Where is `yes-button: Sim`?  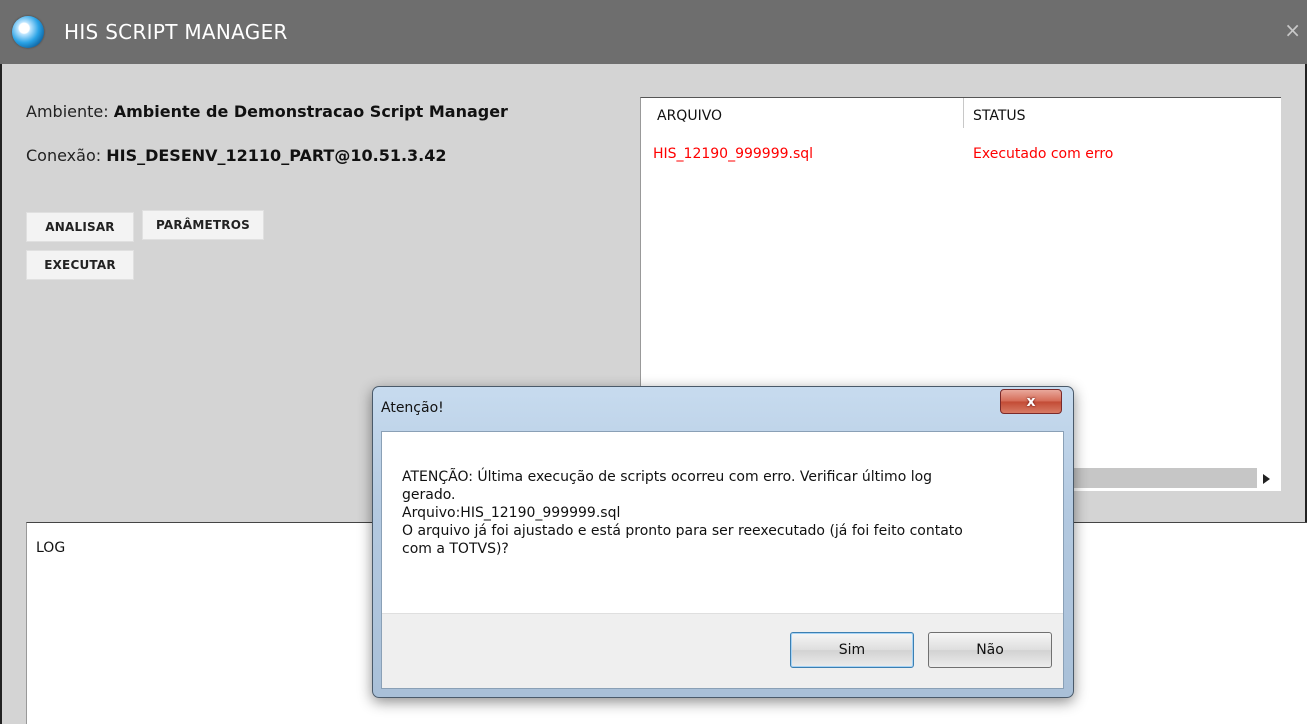
yes-button: Sim is located at coordinates (852, 650).